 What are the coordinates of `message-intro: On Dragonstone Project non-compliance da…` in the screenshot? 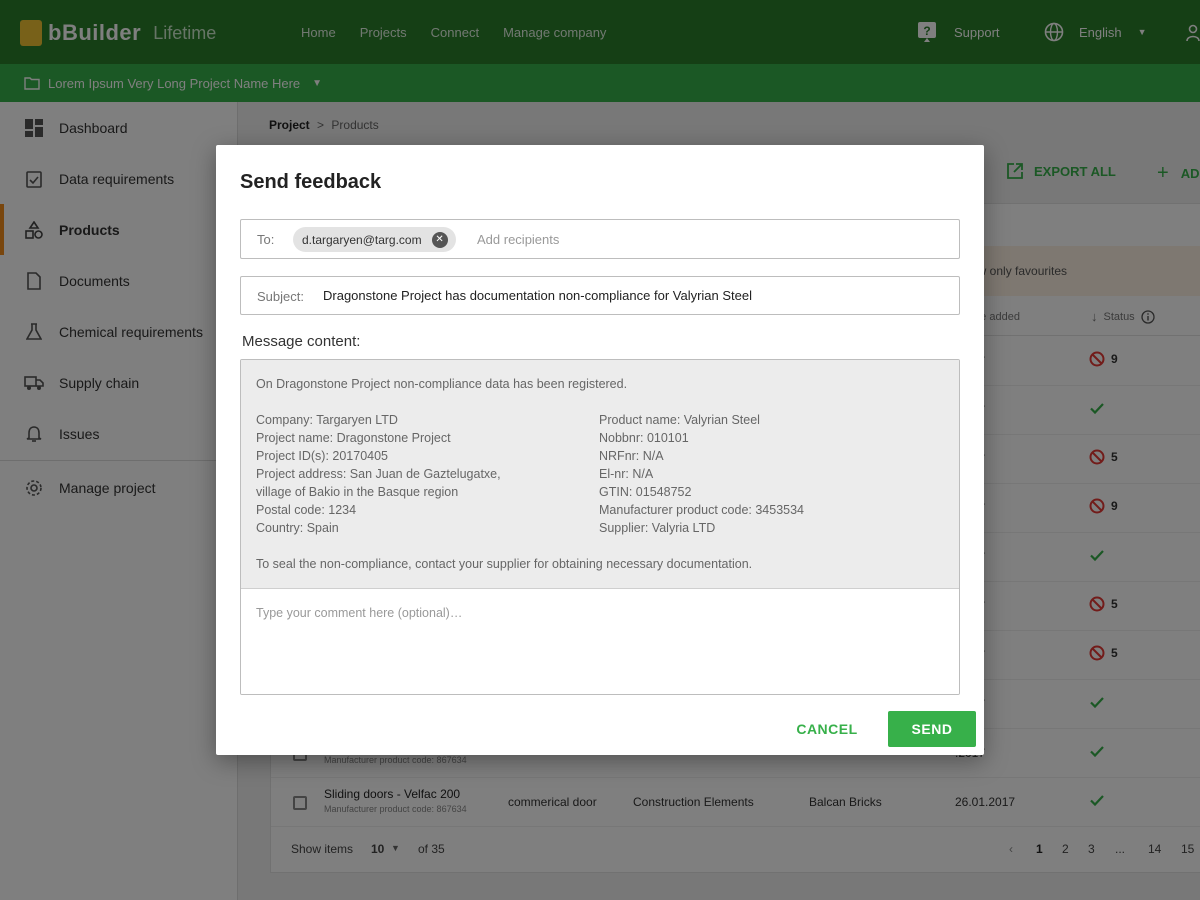 It's located at (442, 384).